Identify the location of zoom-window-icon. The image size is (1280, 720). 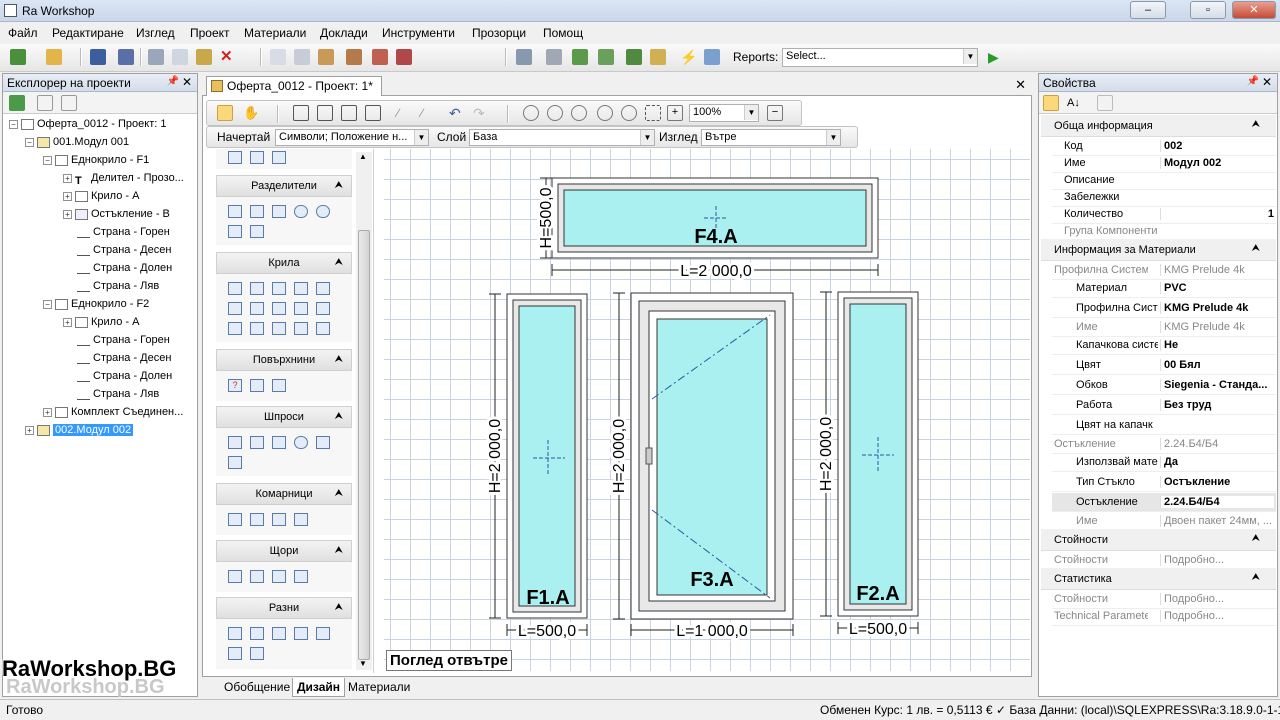
(579, 113).